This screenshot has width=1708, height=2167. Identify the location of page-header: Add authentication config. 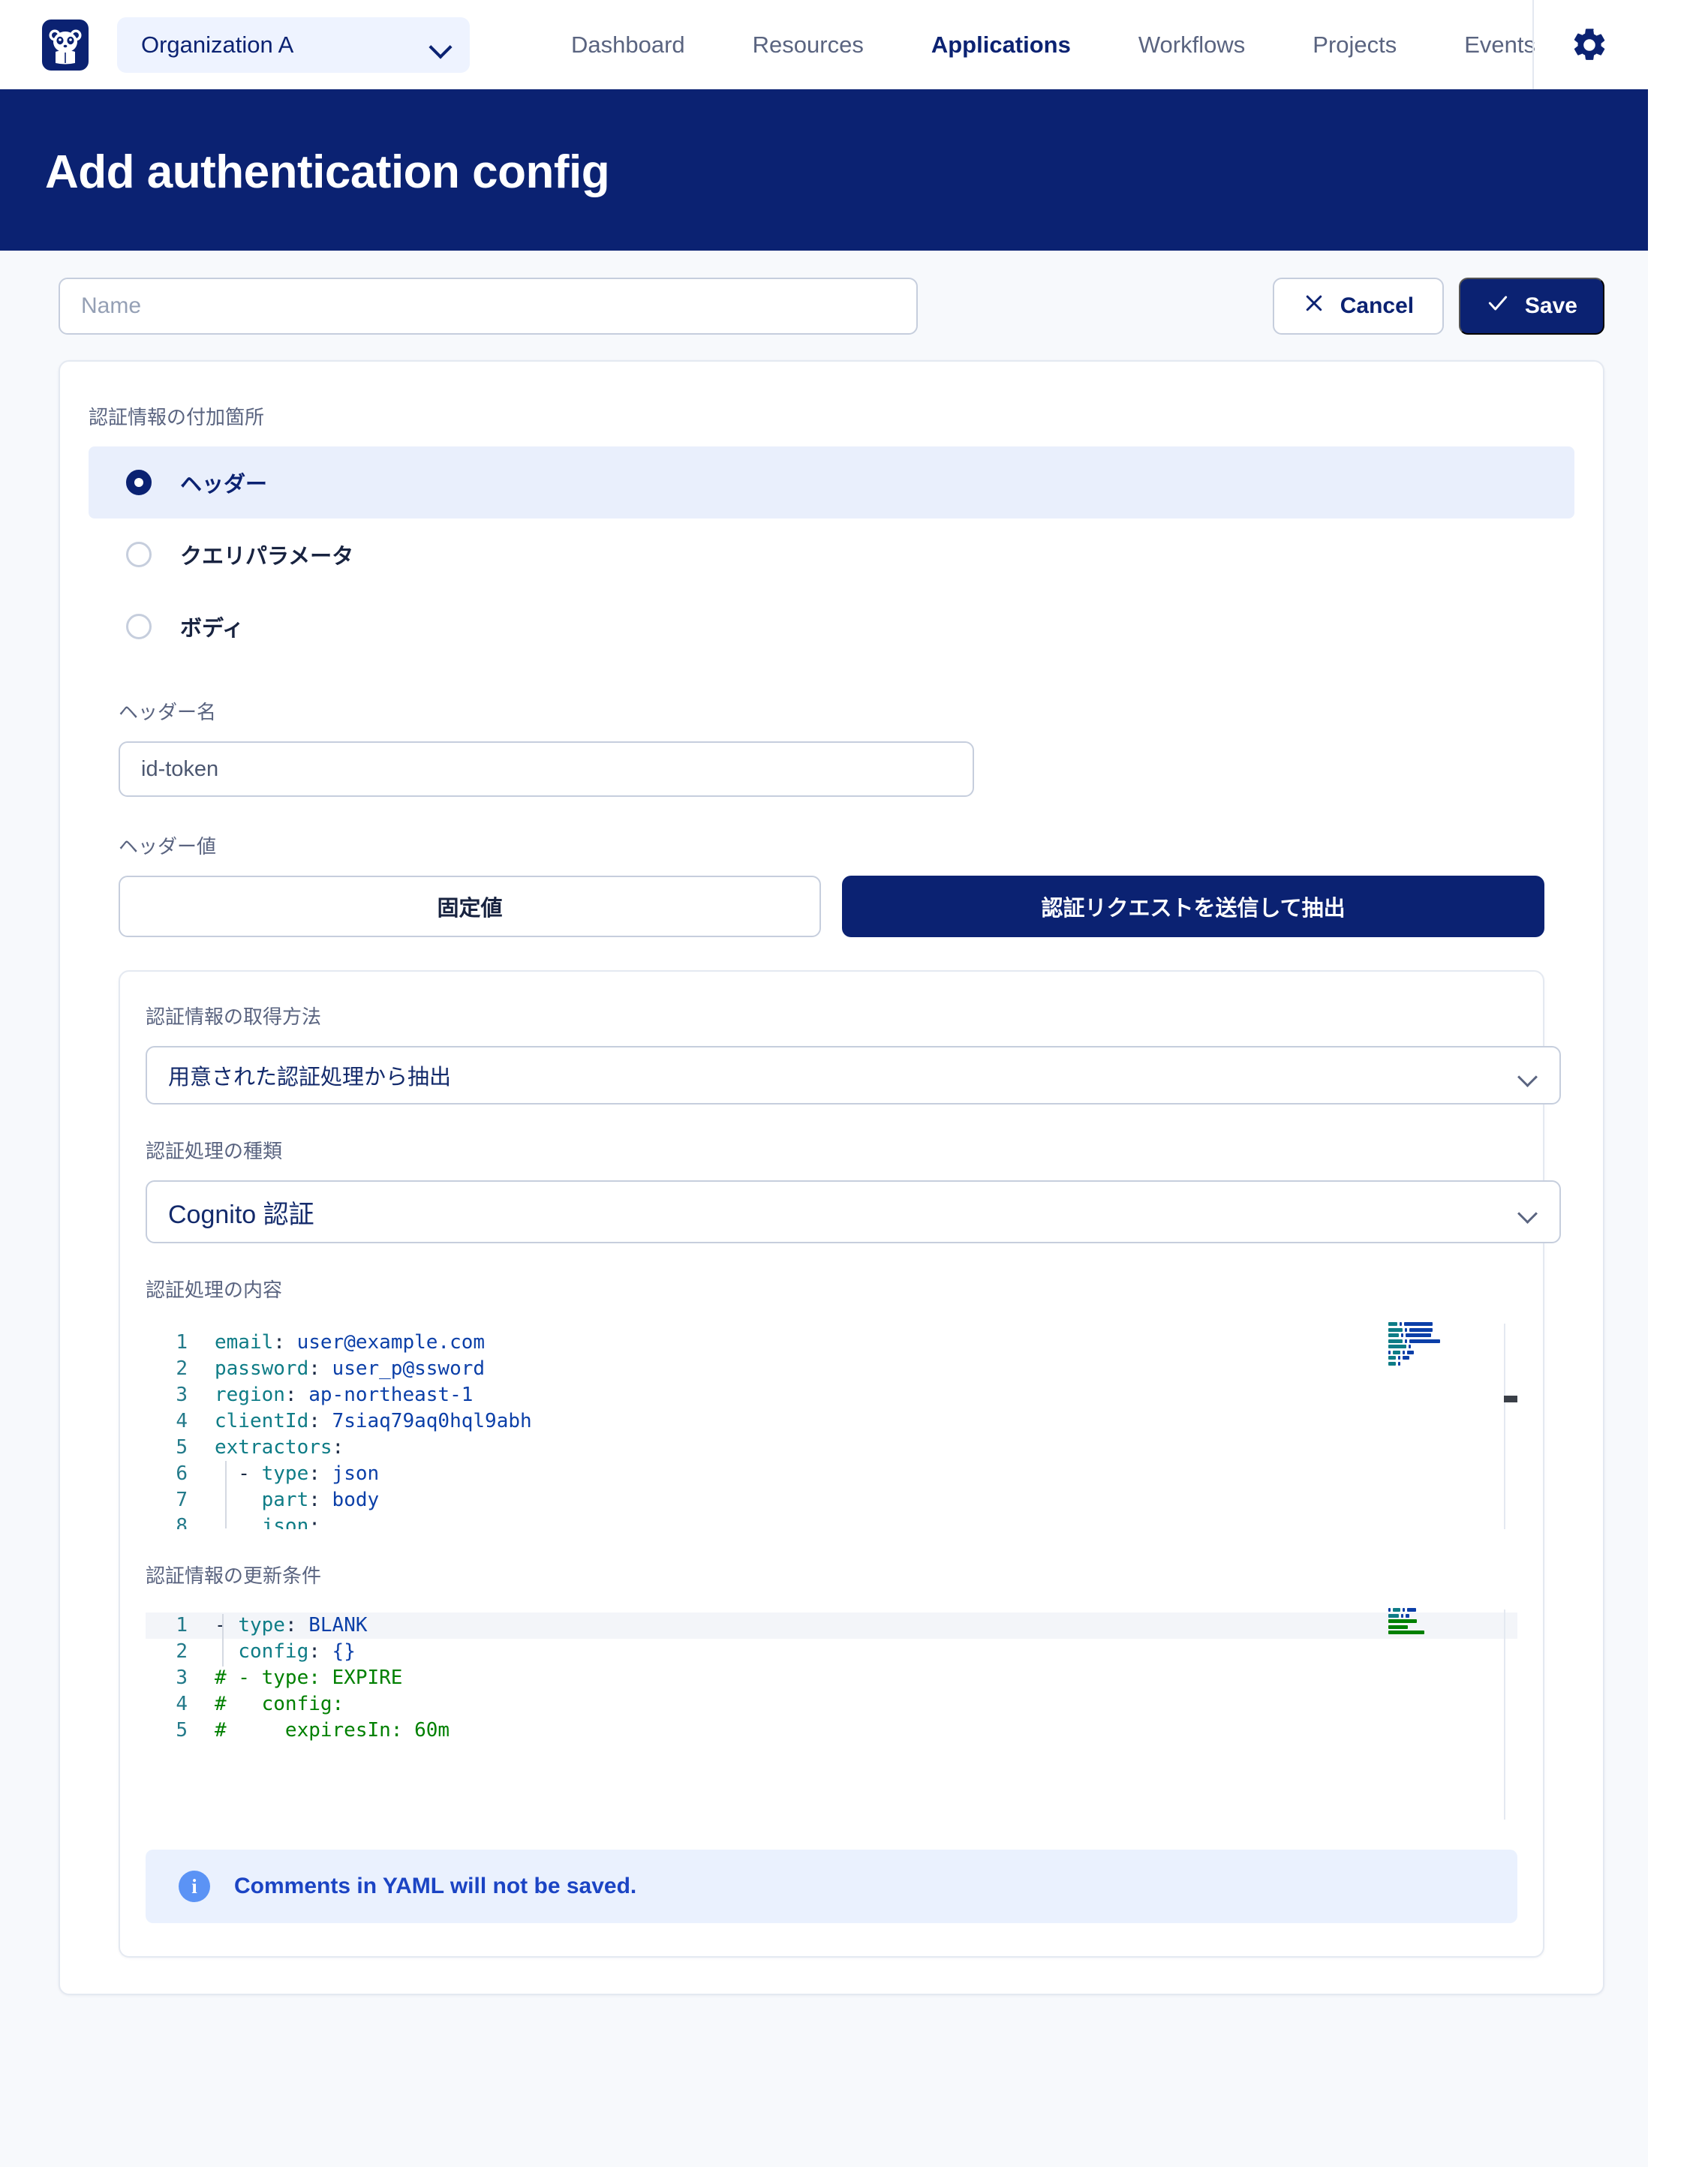
(824, 172).